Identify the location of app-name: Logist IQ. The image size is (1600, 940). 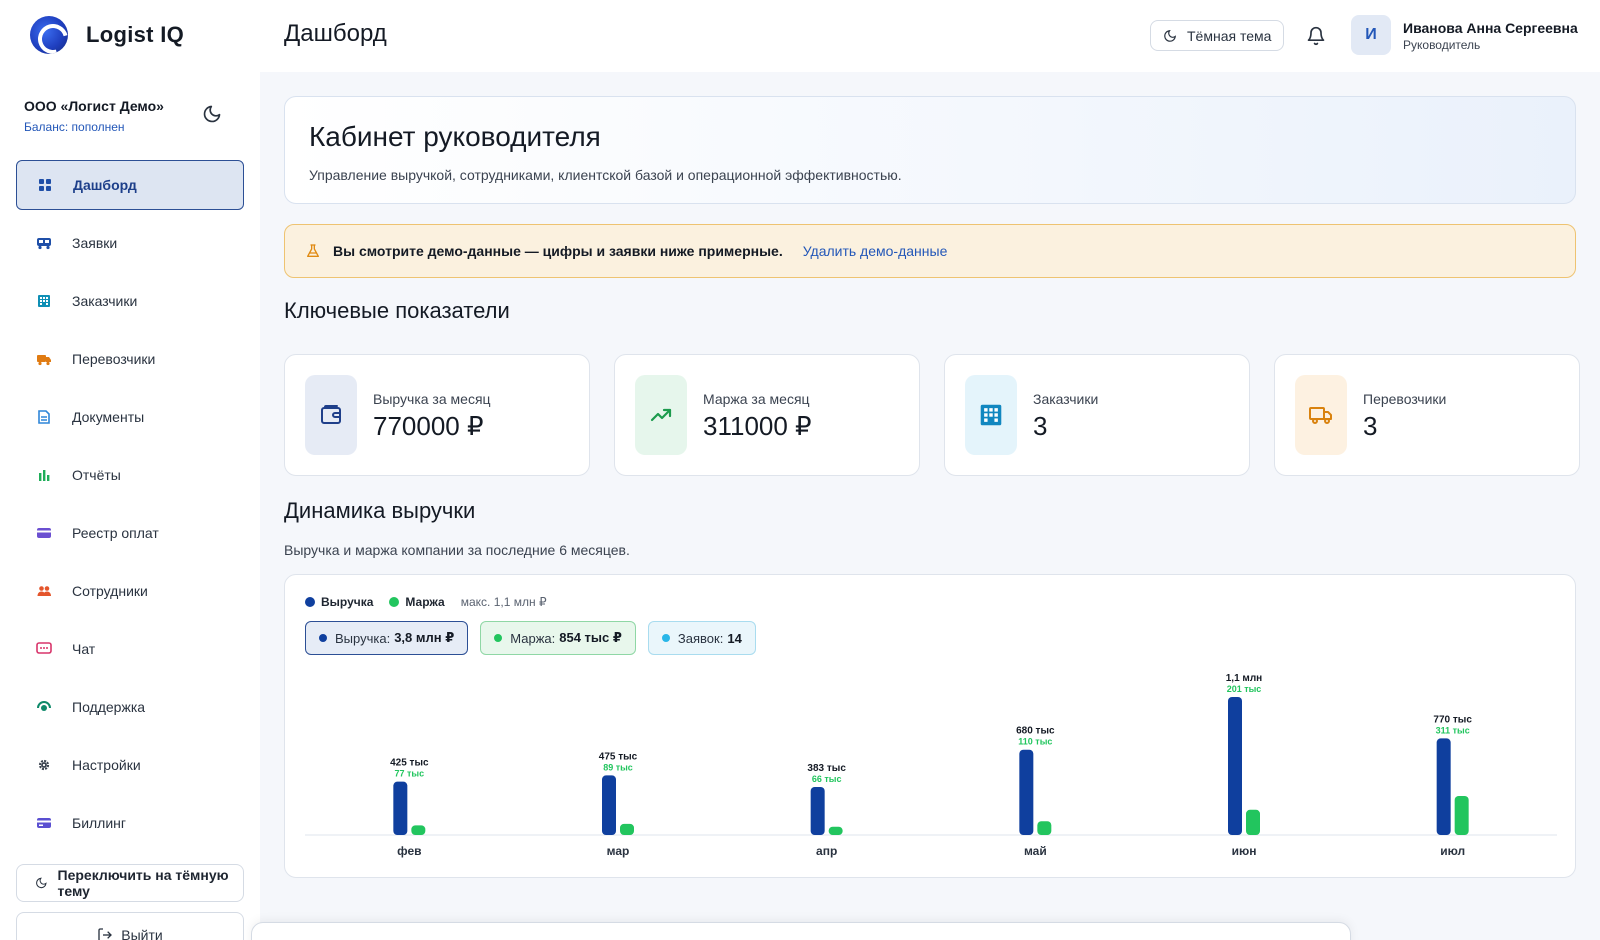
(135, 34).